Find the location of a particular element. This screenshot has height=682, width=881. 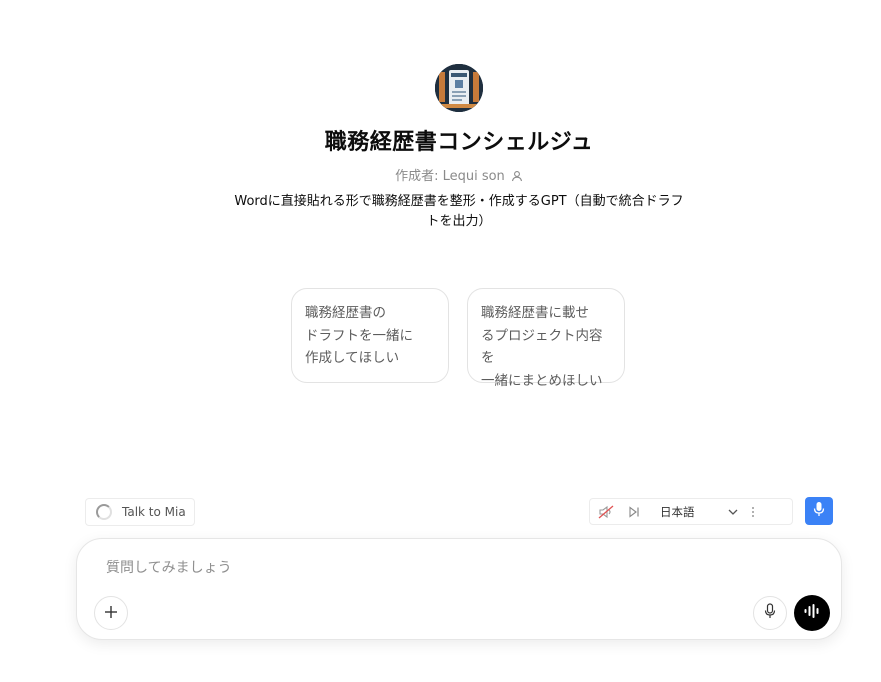

suggestion-card-label: 職務経歴書に載せ るプロジェクト内容を 一緒にまとめほしい is located at coordinates (542, 347).